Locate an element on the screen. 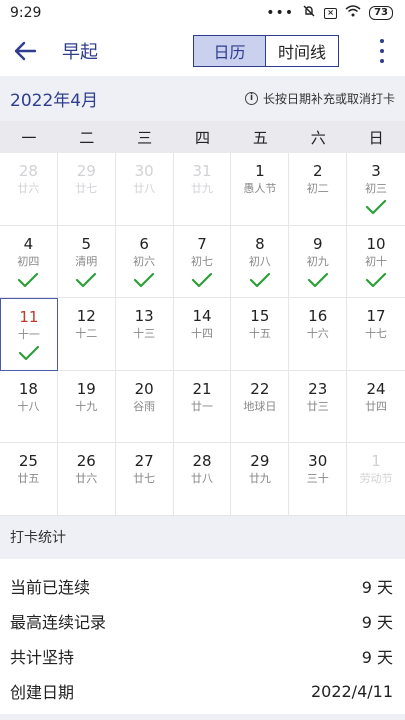 The height and width of the screenshot is (720, 405). hint: i 长按日期补充或取消打卡 is located at coordinates (319, 98).